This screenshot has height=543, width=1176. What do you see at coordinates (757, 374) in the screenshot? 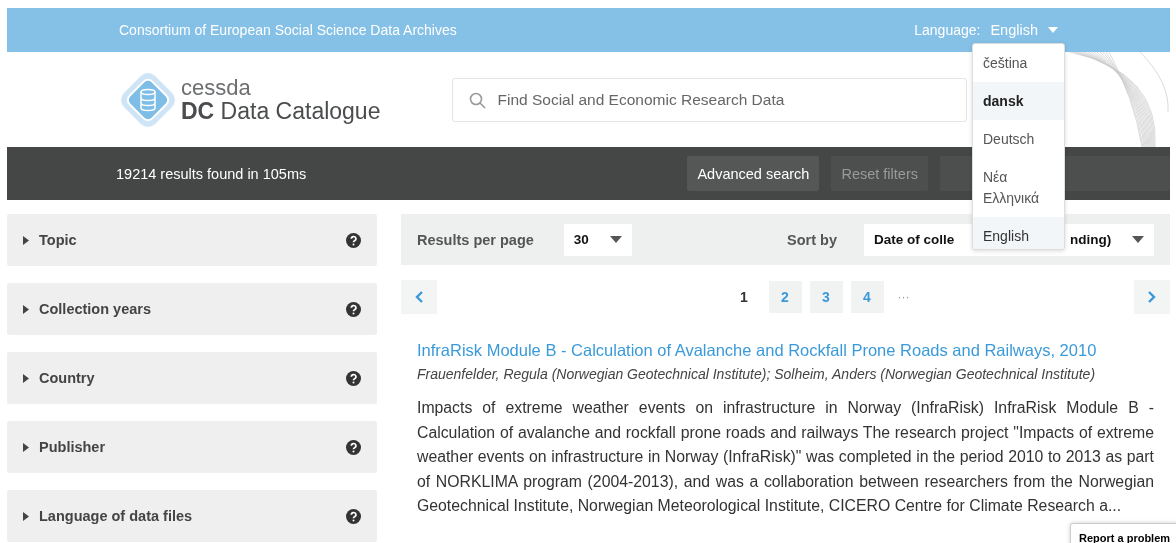
I see `result-authors: Frauenfelder, Regula (Norwegian Geotechnical Institute); Solheim, Anders (Norwegian Geotechnical Institute)` at bounding box center [757, 374].